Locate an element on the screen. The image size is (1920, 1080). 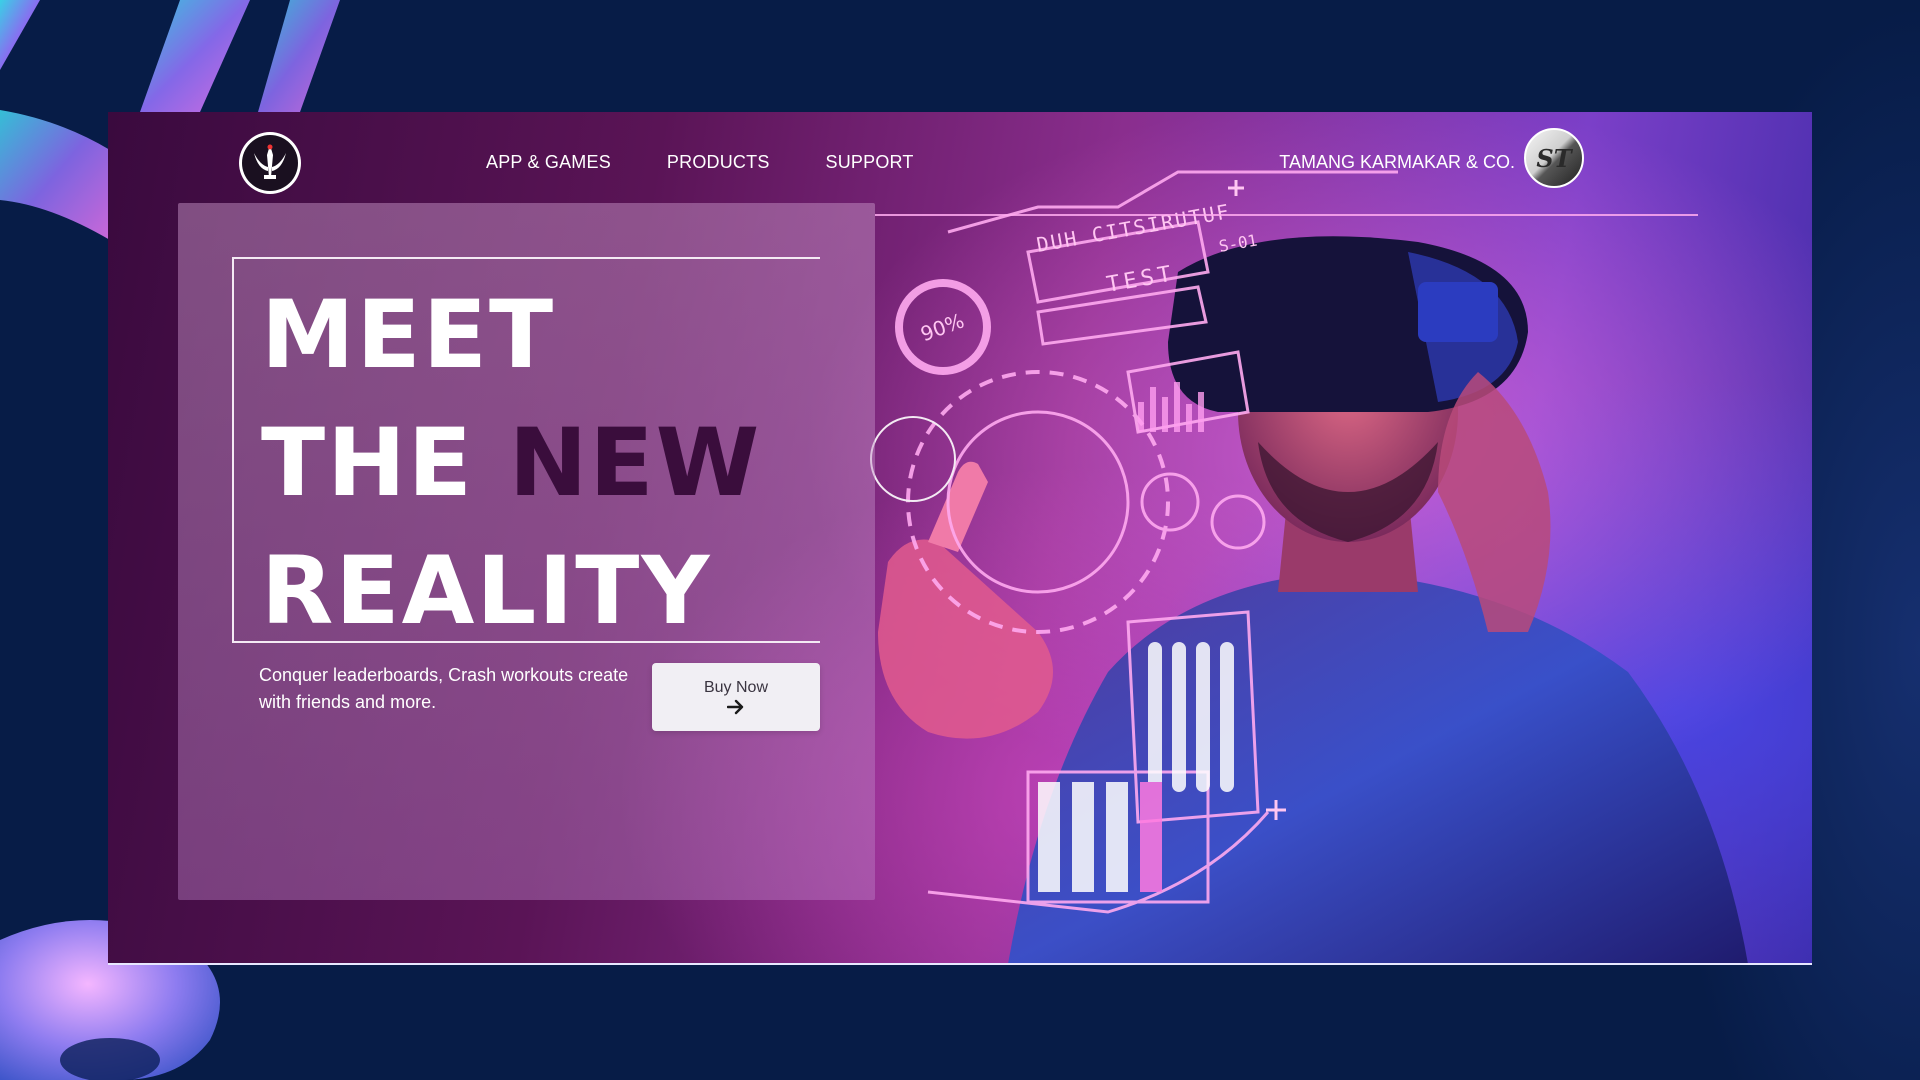
nav-link-support: SUPPORT is located at coordinates (870, 162).